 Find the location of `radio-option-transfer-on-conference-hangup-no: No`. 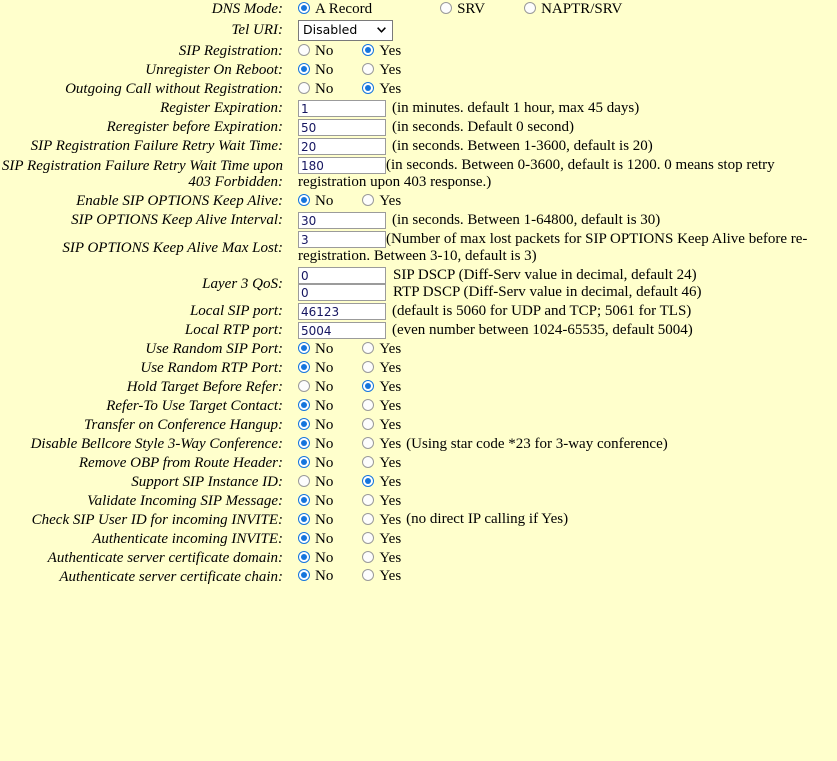

radio-option-transfer-on-conference-hangup-no: No is located at coordinates (315, 425).